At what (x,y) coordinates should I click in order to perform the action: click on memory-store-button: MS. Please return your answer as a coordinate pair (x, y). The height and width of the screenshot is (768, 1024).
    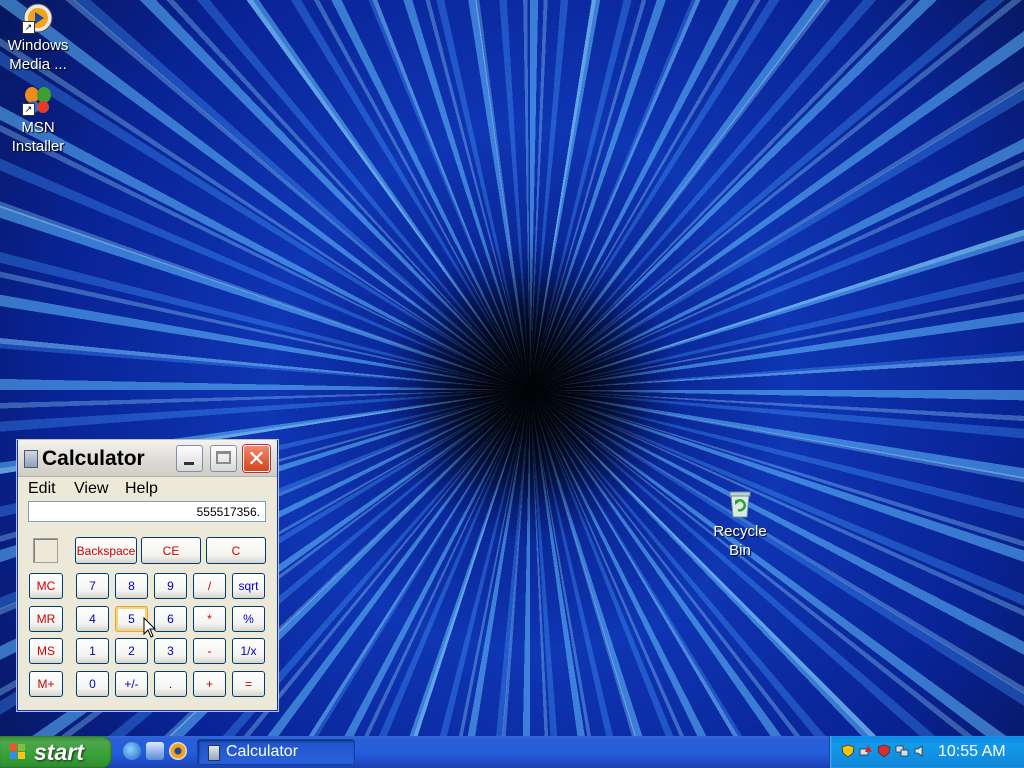
    Looking at the image, I should click on (46, 651).